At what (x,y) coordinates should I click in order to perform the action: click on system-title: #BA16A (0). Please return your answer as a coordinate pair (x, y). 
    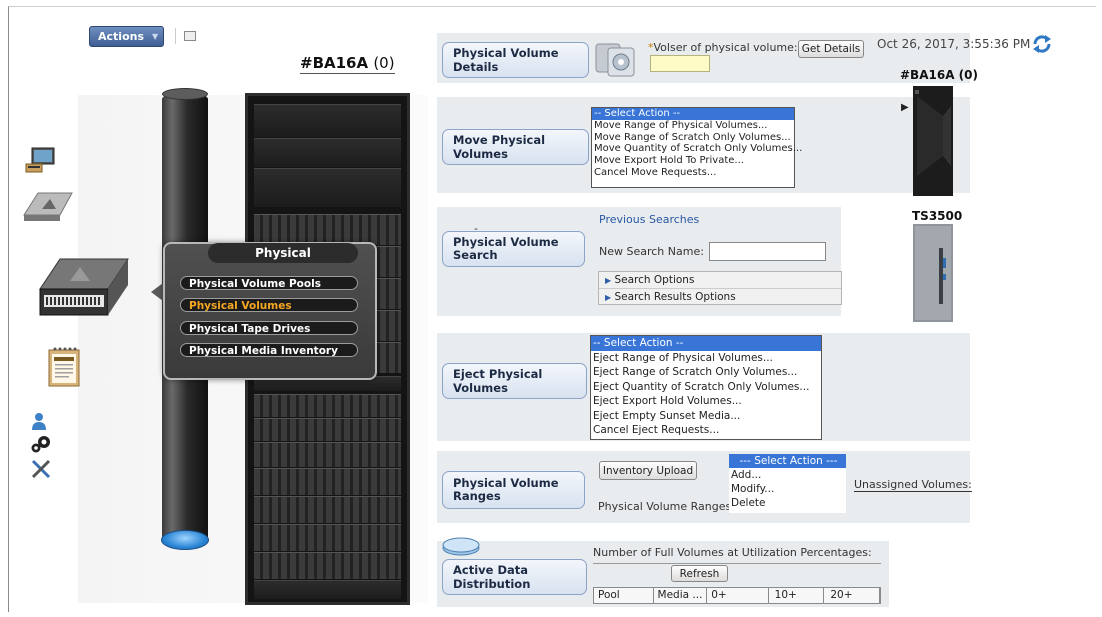
    Looking at the image, I should click on (347, 64).